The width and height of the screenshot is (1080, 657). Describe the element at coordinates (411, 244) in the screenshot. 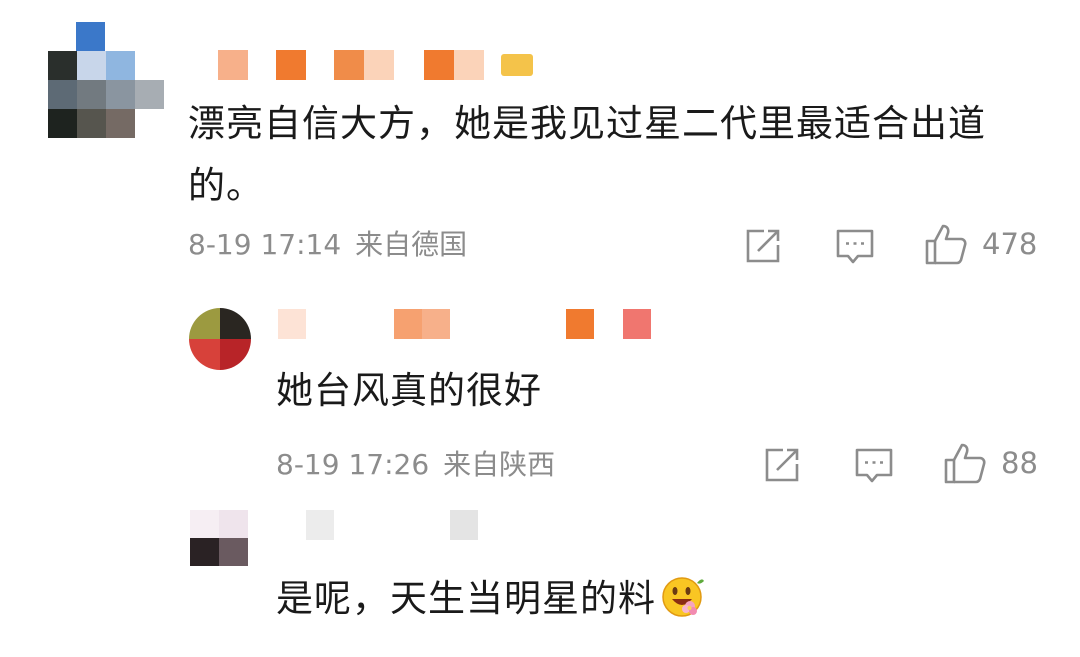

I see `comment-location: 来自德国` at that location.